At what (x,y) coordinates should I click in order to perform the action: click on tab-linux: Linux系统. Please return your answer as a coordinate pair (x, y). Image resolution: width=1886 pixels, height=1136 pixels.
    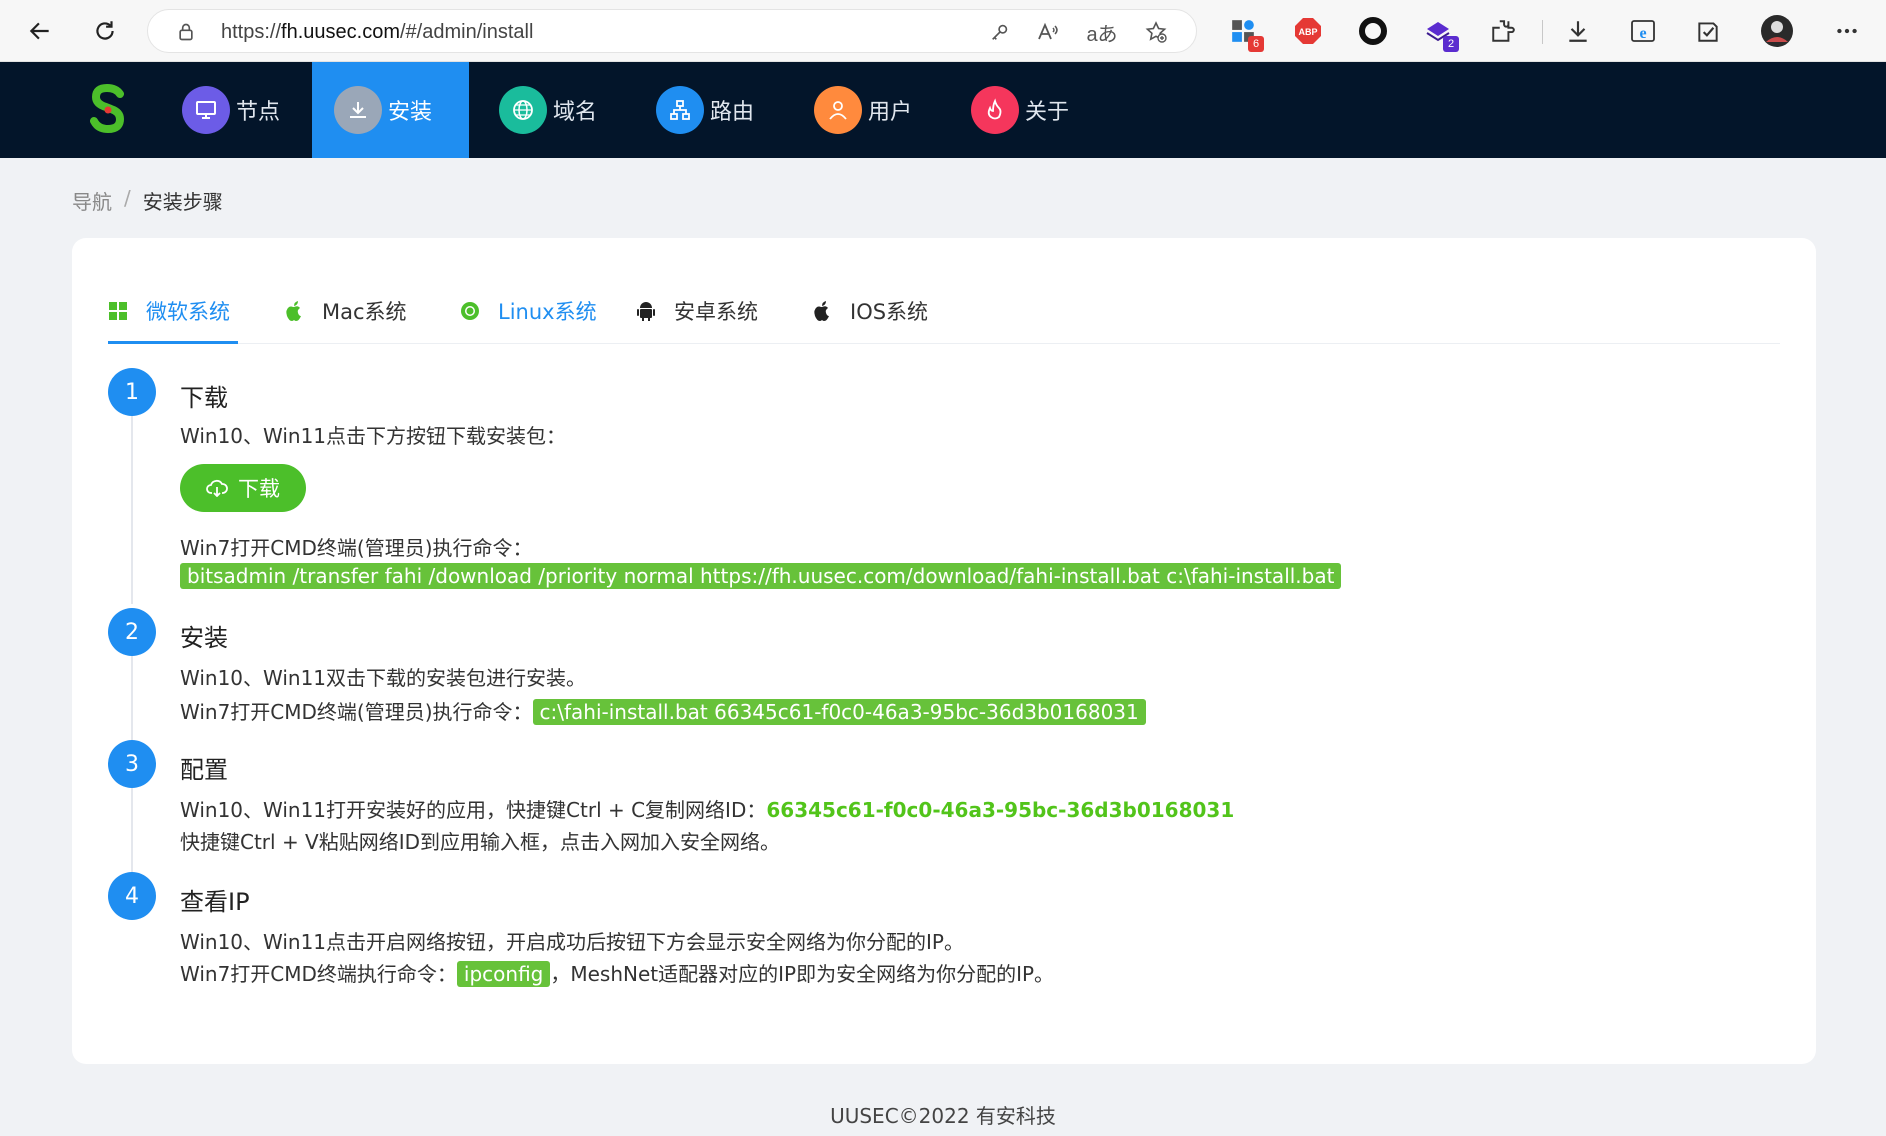
    Looking at the image, I should click on (528, 311).